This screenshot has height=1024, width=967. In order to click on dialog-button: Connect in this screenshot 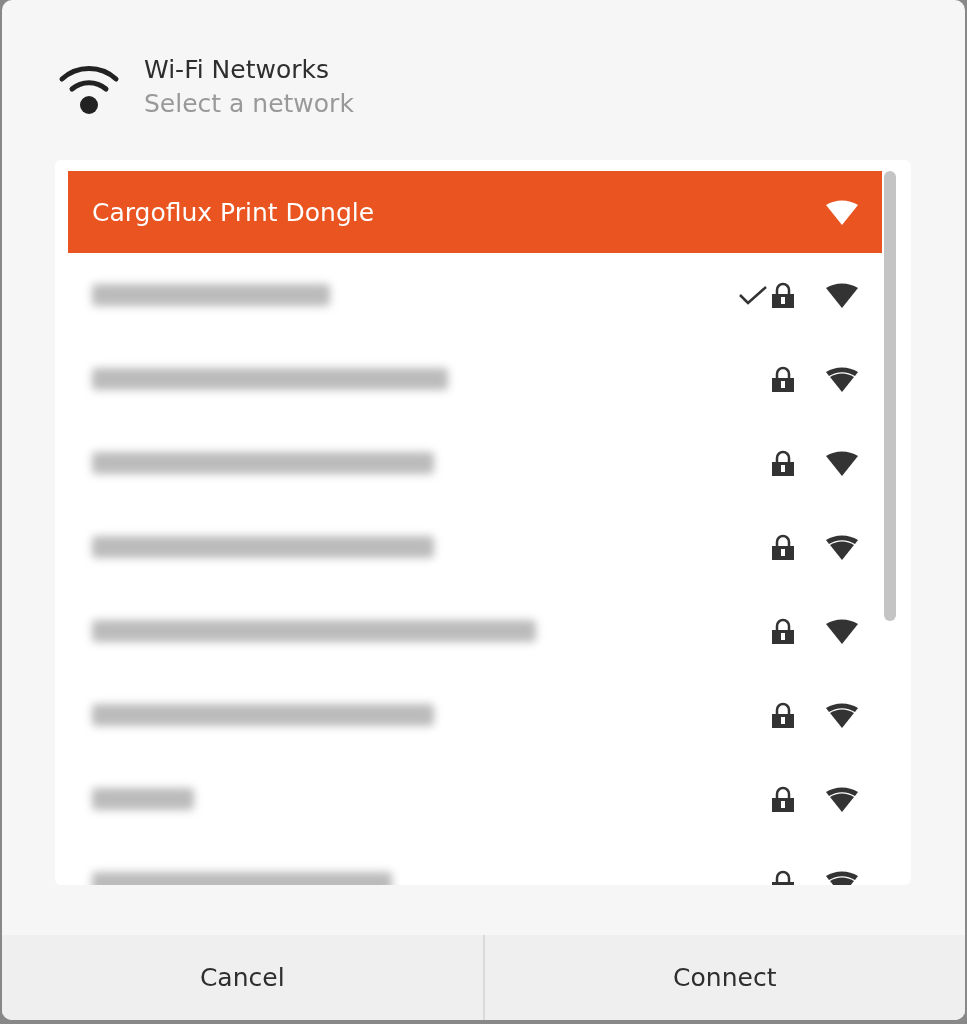, I will do `click(724, 977)`.